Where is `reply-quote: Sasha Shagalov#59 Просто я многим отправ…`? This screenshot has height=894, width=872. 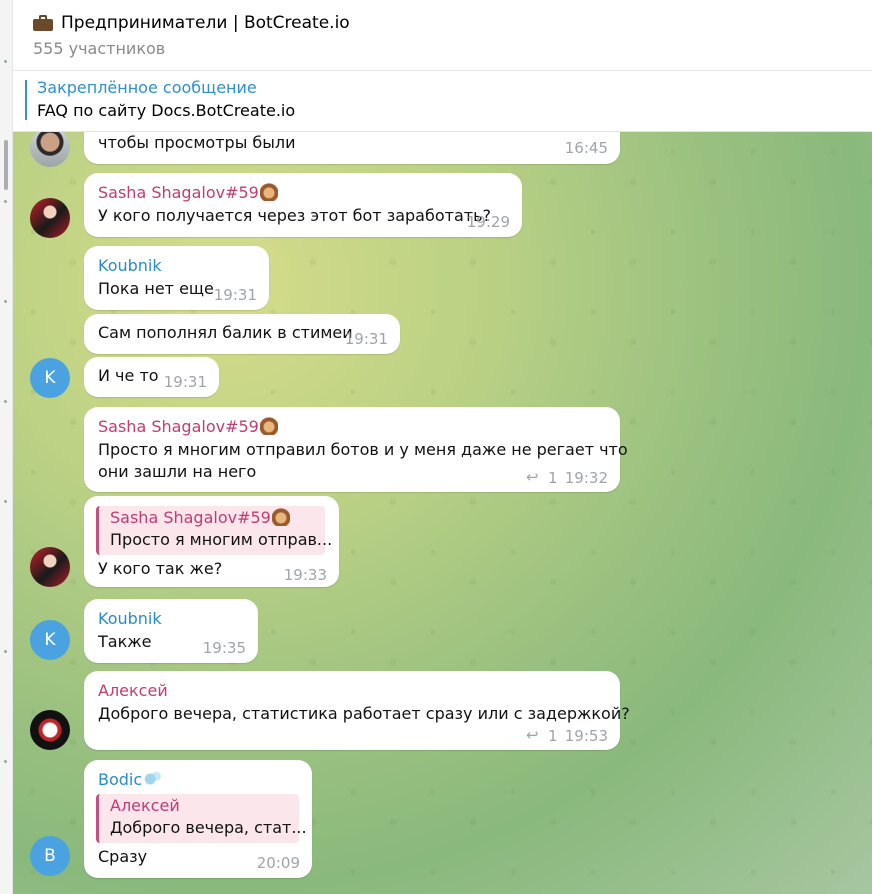
reply-quote: Sasha Shagalov#59 Просто я многим отправ… is located at coordinates (214, 530).